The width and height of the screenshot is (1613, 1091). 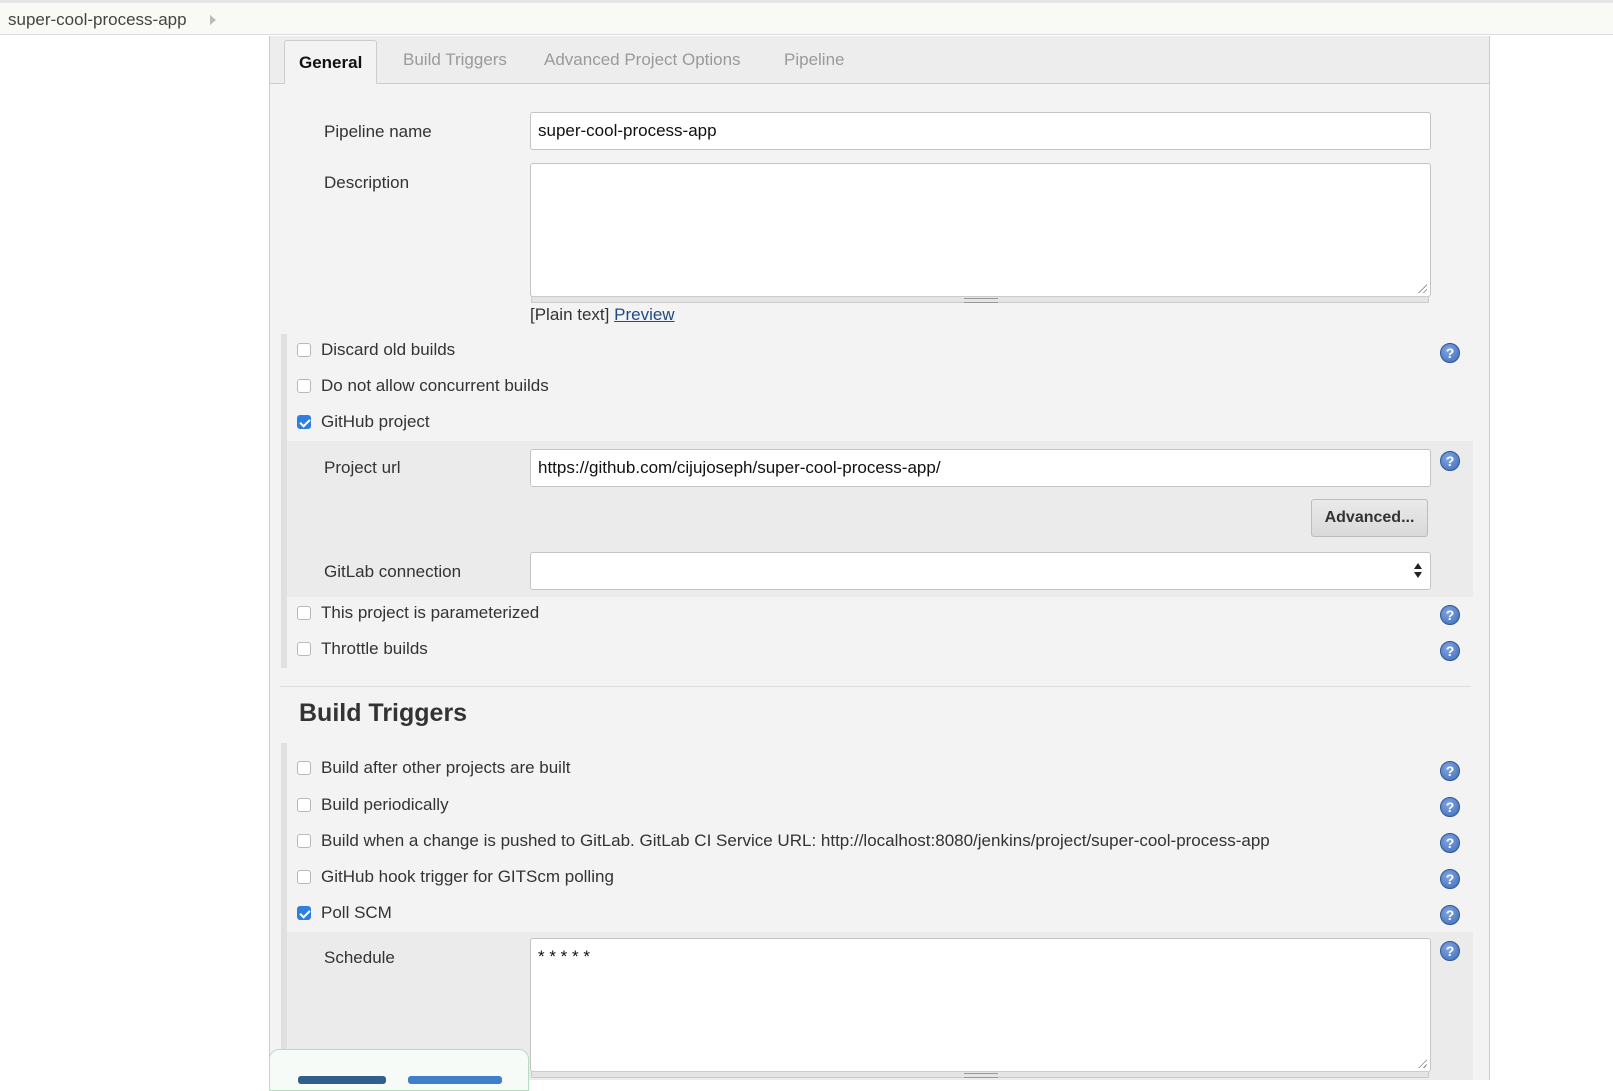 I want to click on breadcrumb: super-cool-process-app, so click(x=806, y=17).